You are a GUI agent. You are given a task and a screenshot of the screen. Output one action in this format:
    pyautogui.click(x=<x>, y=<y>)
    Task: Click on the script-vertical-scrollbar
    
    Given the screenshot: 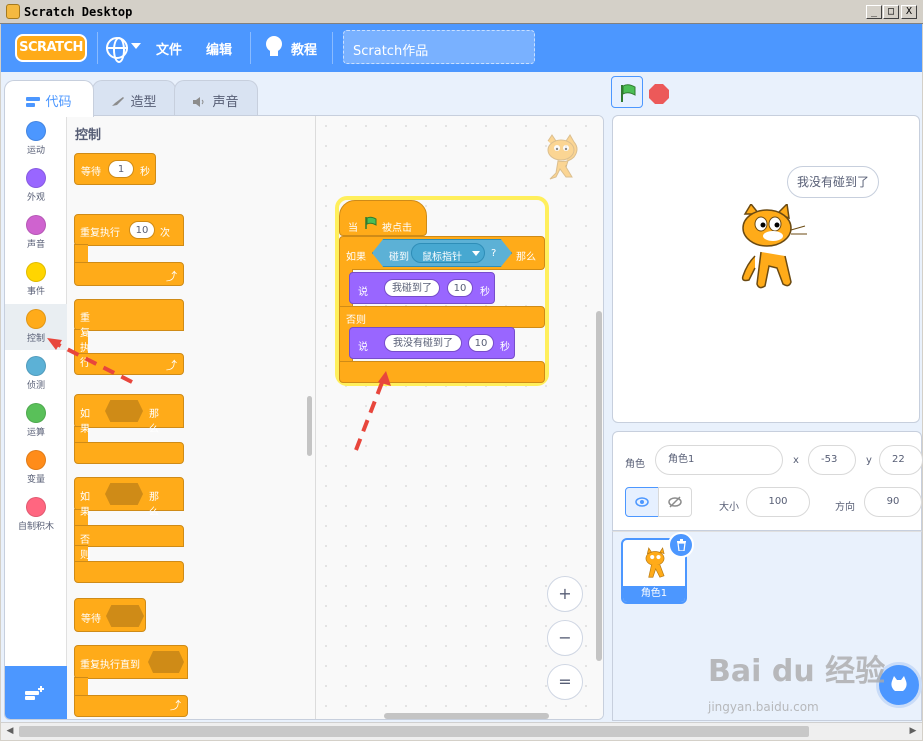 What is the action you would take?
    pyautogui.click(x=599, y=486)
    